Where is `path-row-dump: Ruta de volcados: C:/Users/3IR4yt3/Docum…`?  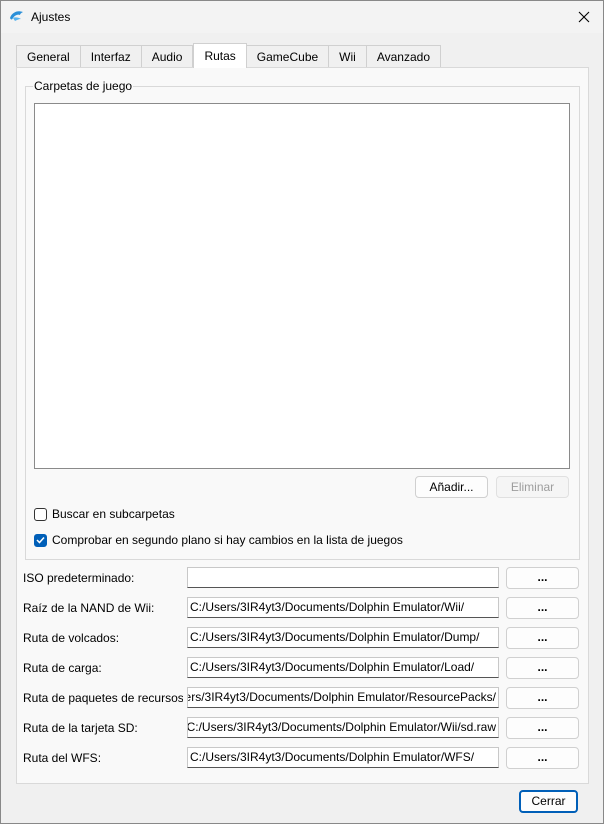 path-row-dump: Ruta de volcados: C:/Users/3IR4yt3/Docum… is located at coordinates (303, 638).